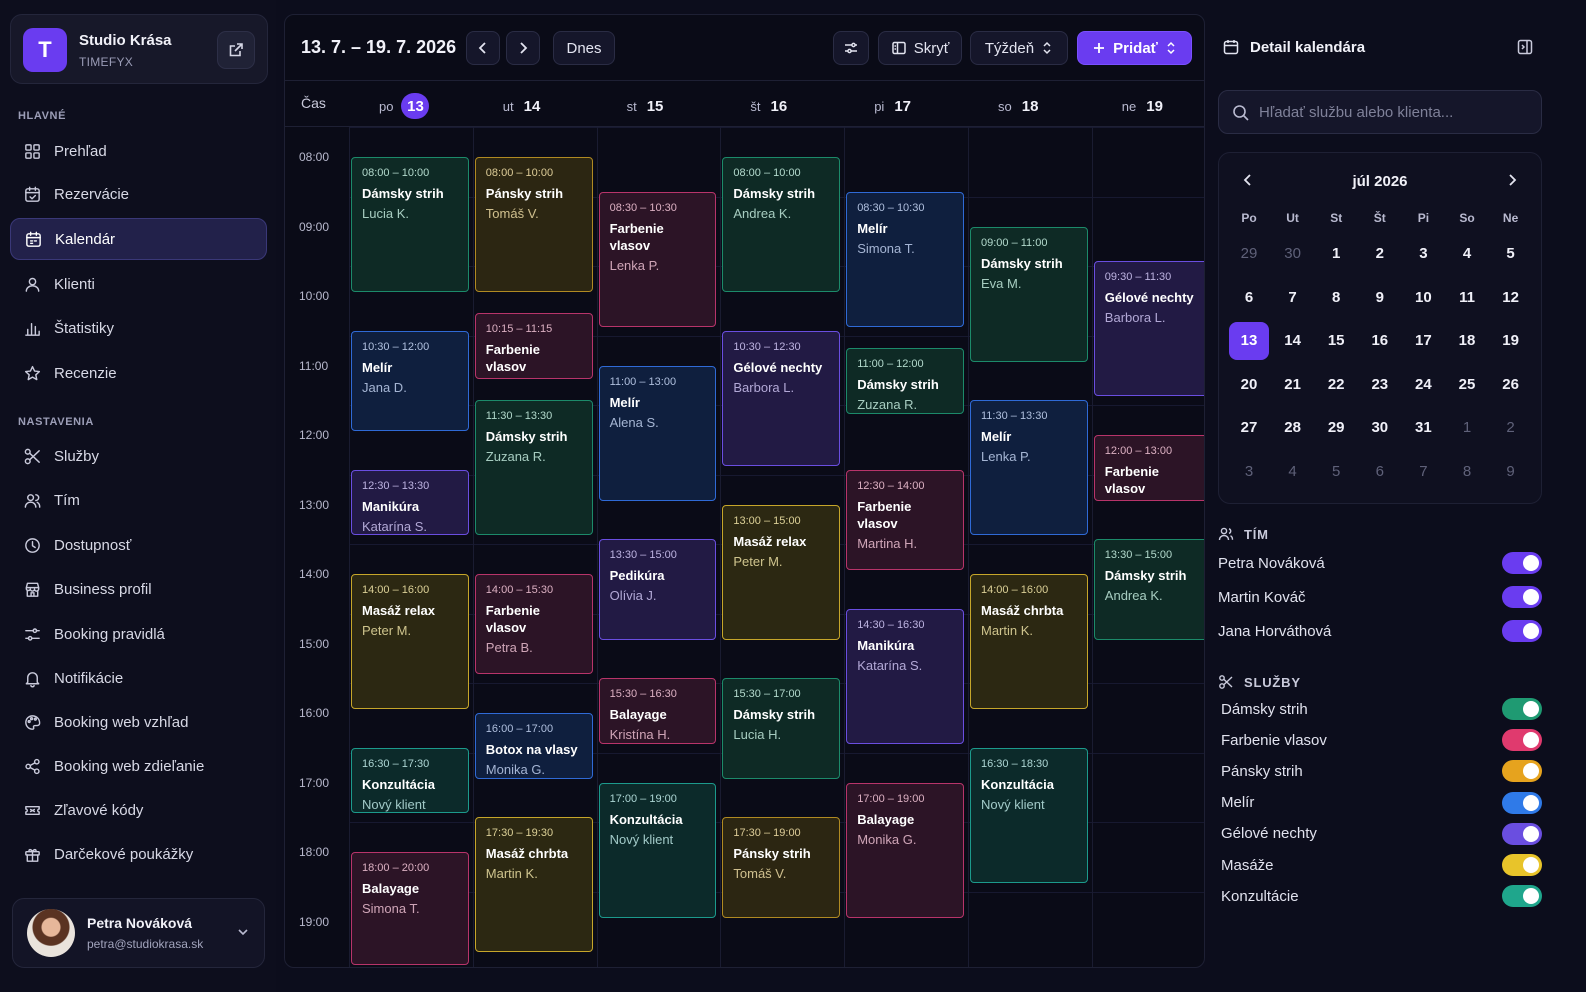  What do you see at coordinates (138, 373) in the screenshot?
I see `sidebar-item-star: Recenzie` at bounding box center [138, 373].